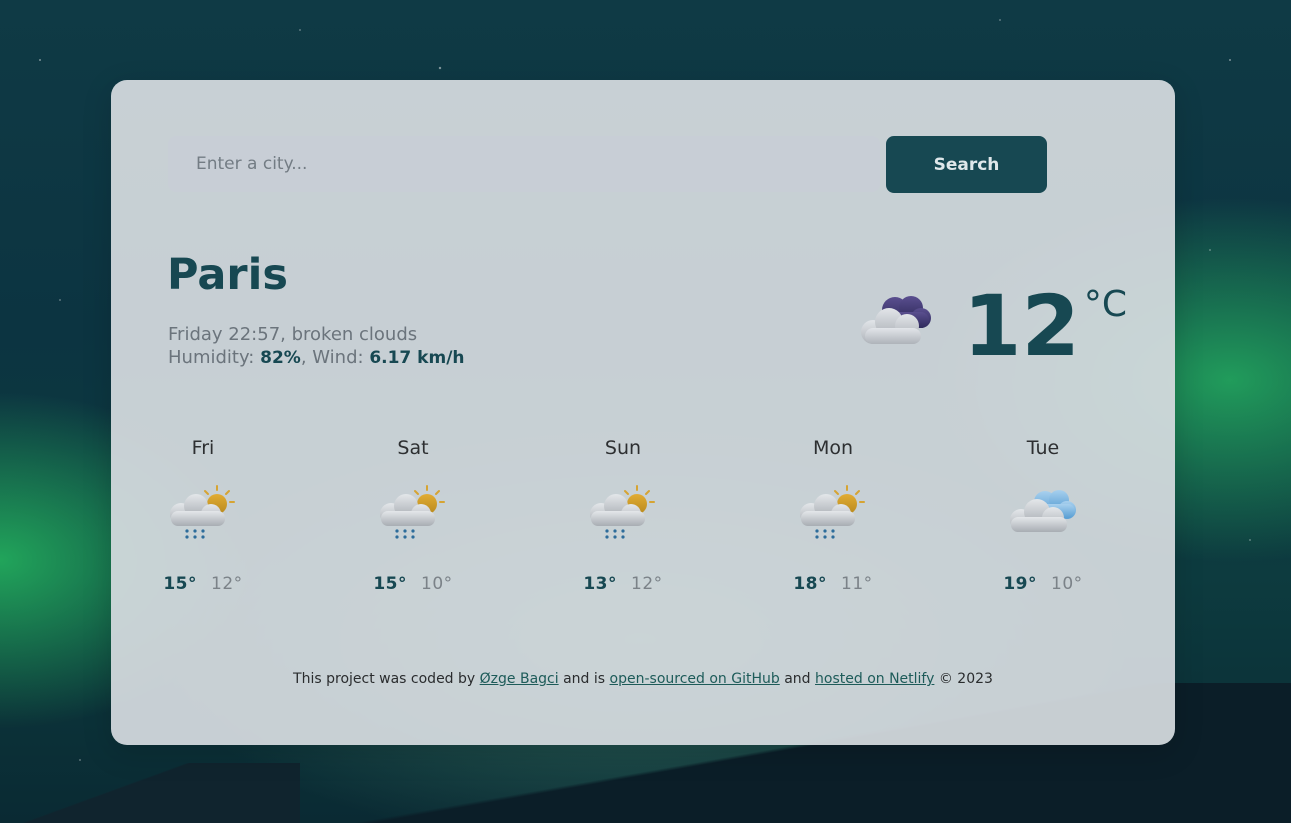 This screenshot has height=823, width=1291. I want to click on temperature-unit: °C, so click(1105, 304).